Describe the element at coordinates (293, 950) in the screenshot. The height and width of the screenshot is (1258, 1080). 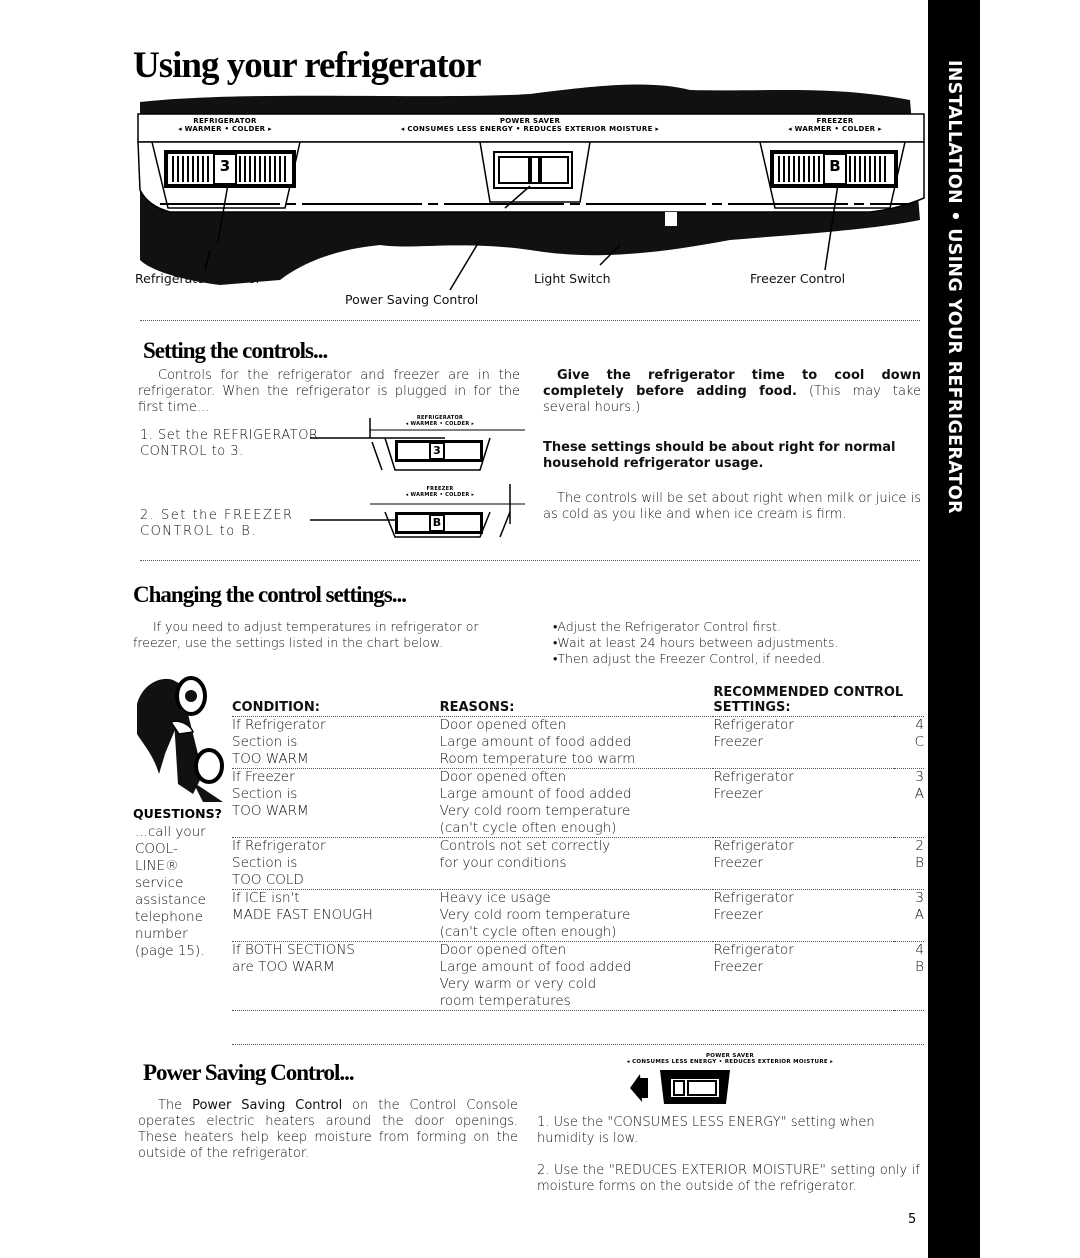
I see `condition-cell: If BOTH SECTIONS` at that location.